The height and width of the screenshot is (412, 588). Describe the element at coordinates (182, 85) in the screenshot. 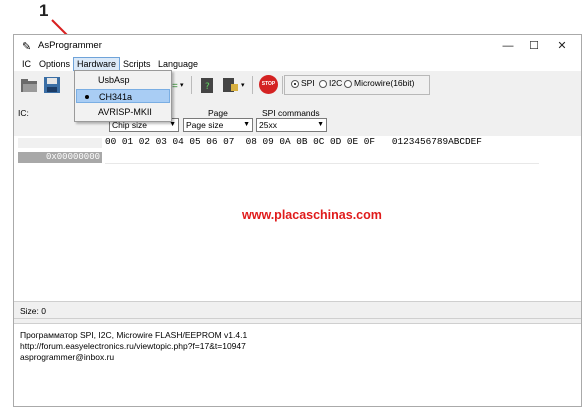

I see `verify-dropdown-icon: ▾` at that location.